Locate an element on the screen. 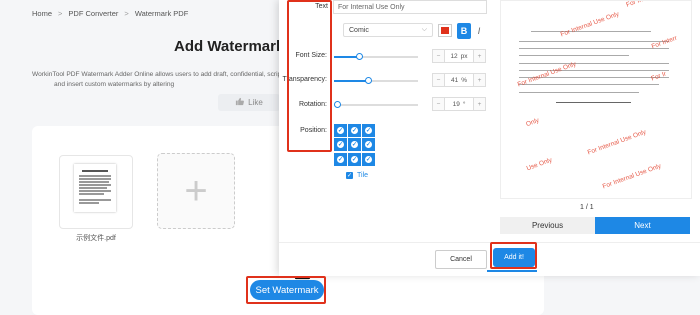 This screenshot has width=700, height=315. like-button: Like is located at coordinates (249, 102).